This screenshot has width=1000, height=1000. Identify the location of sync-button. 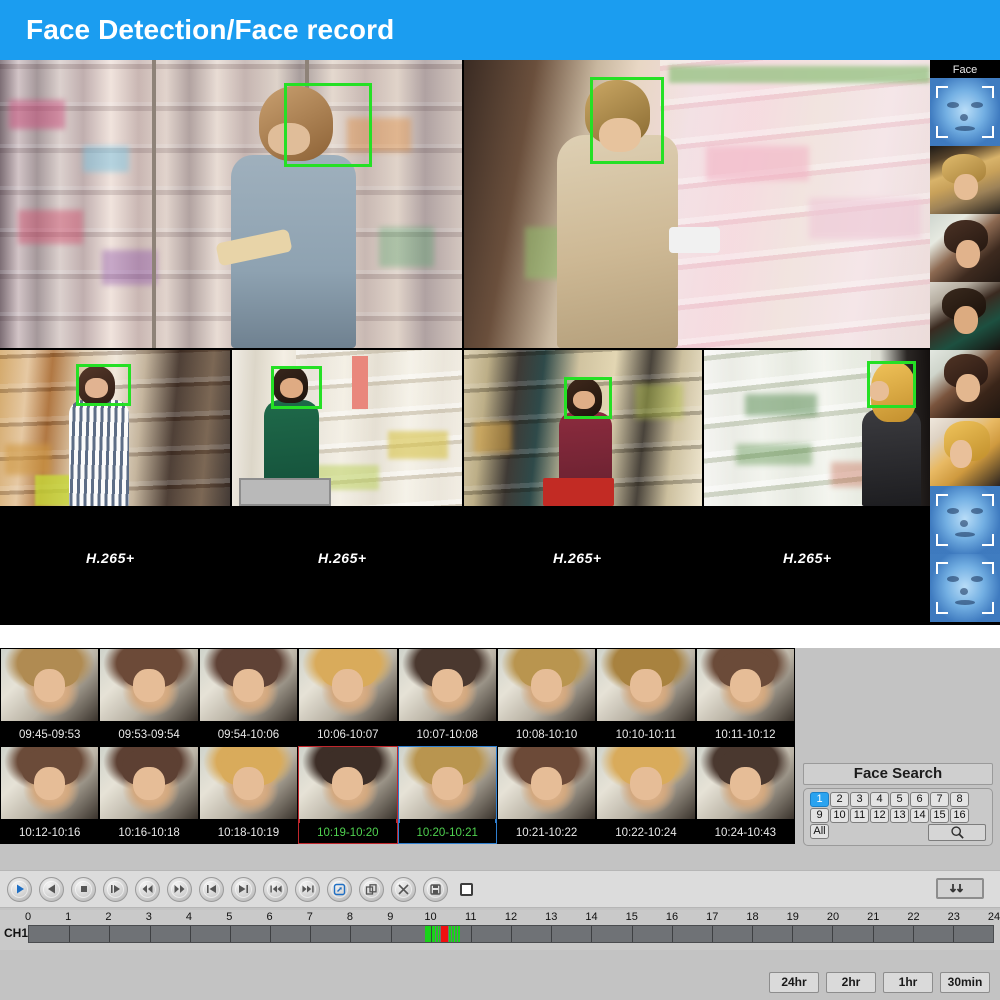
(960, 888).